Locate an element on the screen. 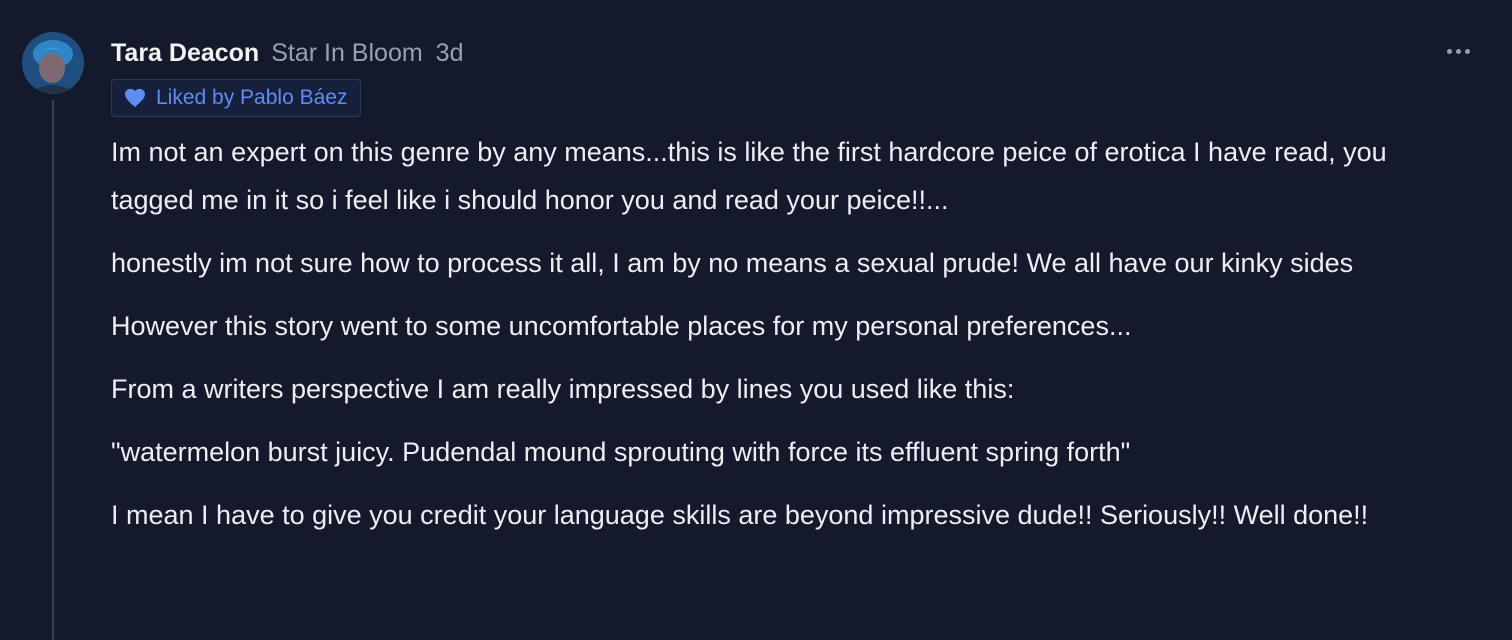 This screenshot has width=1512, height=640. timestamp: 3d is located at coordinates (450, 53).